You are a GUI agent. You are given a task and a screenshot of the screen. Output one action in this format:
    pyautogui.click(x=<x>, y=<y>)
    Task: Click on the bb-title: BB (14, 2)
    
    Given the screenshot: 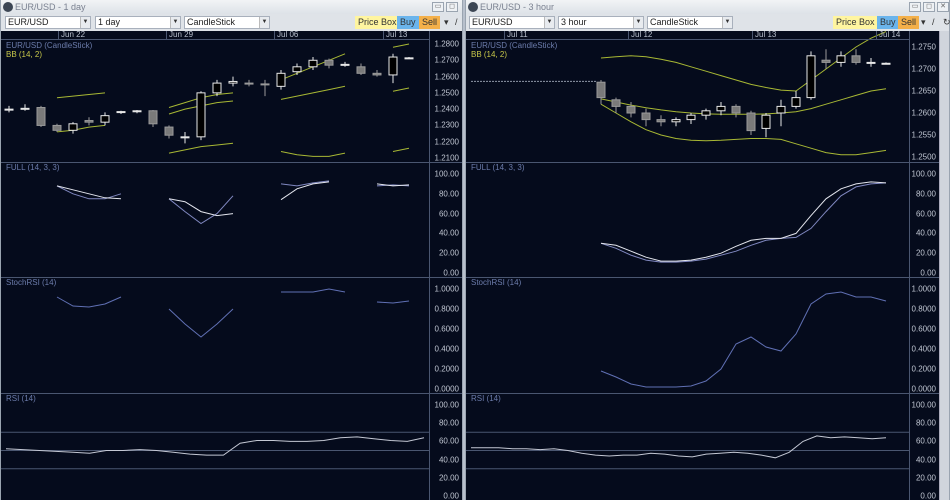 What is the action you would take?
    pyautogui.click(x=489, y=54)
    